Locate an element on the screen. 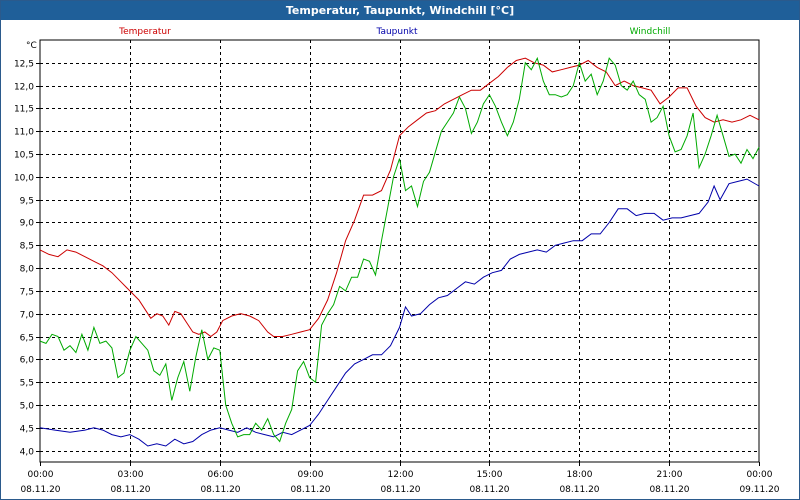 Image resolution: width=800 pixels, height=500 pixels. y-tick-label: 4,5 is located at coordinates (27, 430).